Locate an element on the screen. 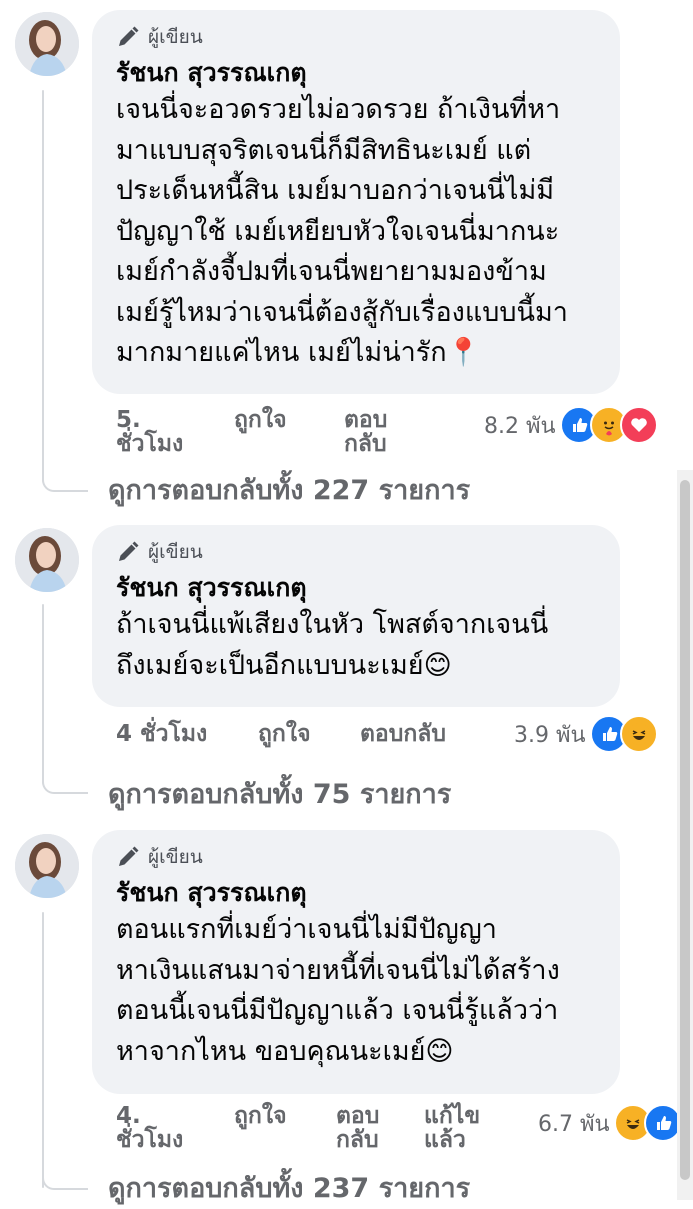 Image resolution: width=693 pixels, height=1209 pixels. reply-button: ตอบกลับ is located at coordinates (403, 734).